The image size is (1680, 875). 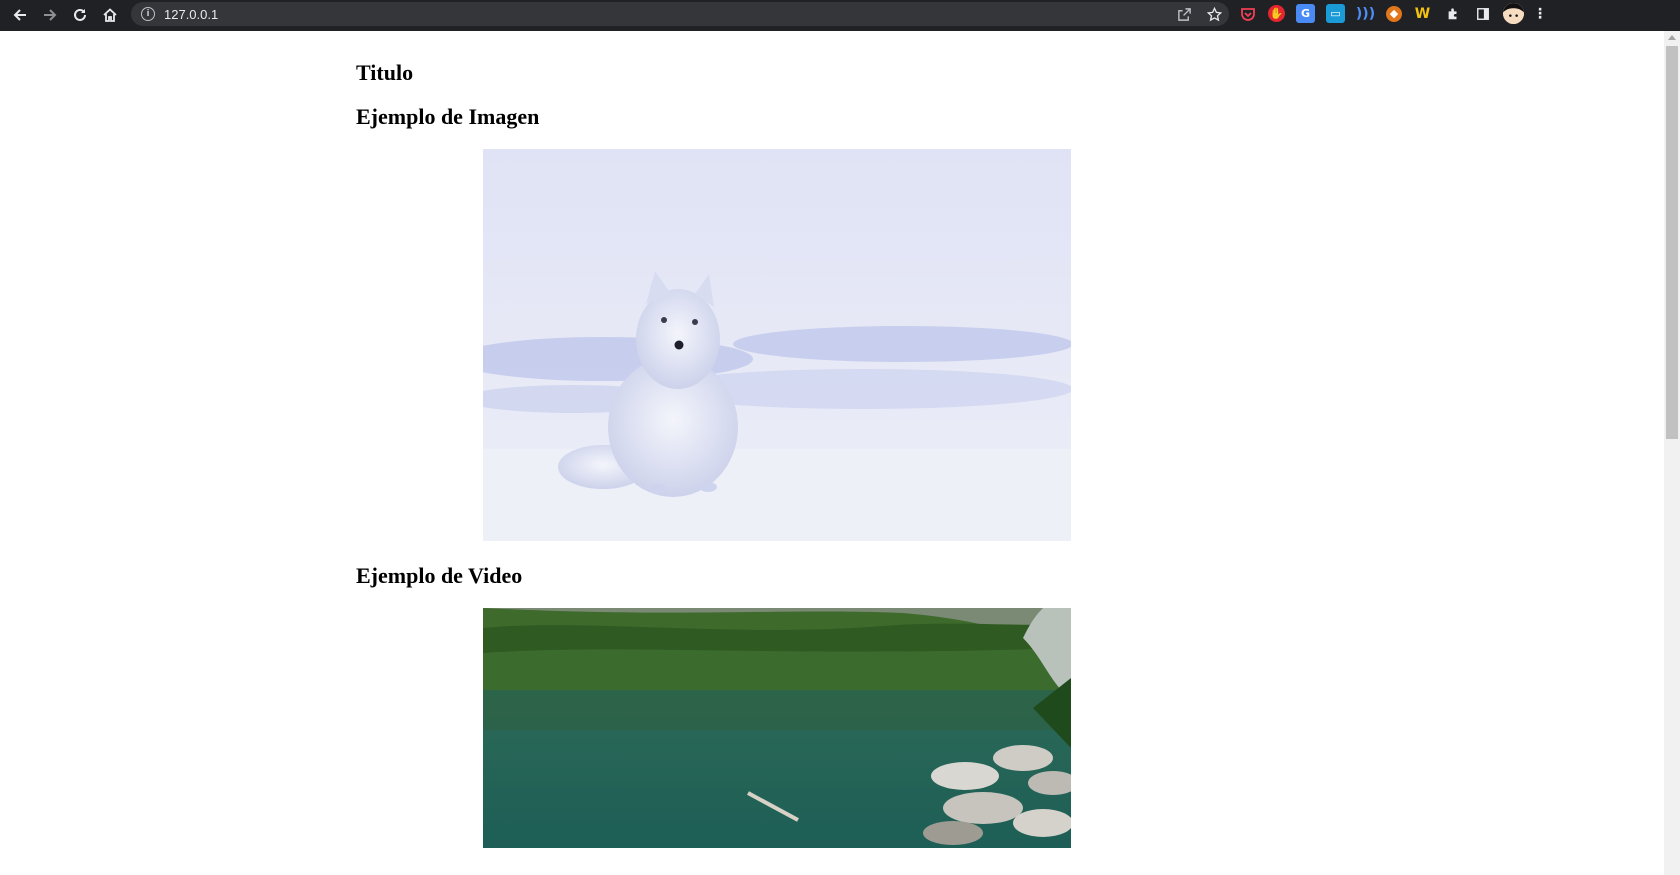 I want to click on back-arrow-icon, so click(x=20, y=15).